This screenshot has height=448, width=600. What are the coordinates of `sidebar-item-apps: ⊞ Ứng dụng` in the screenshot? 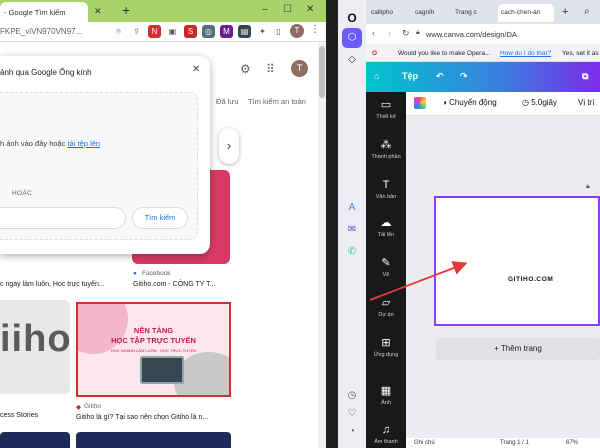 It's located at (386, 347).